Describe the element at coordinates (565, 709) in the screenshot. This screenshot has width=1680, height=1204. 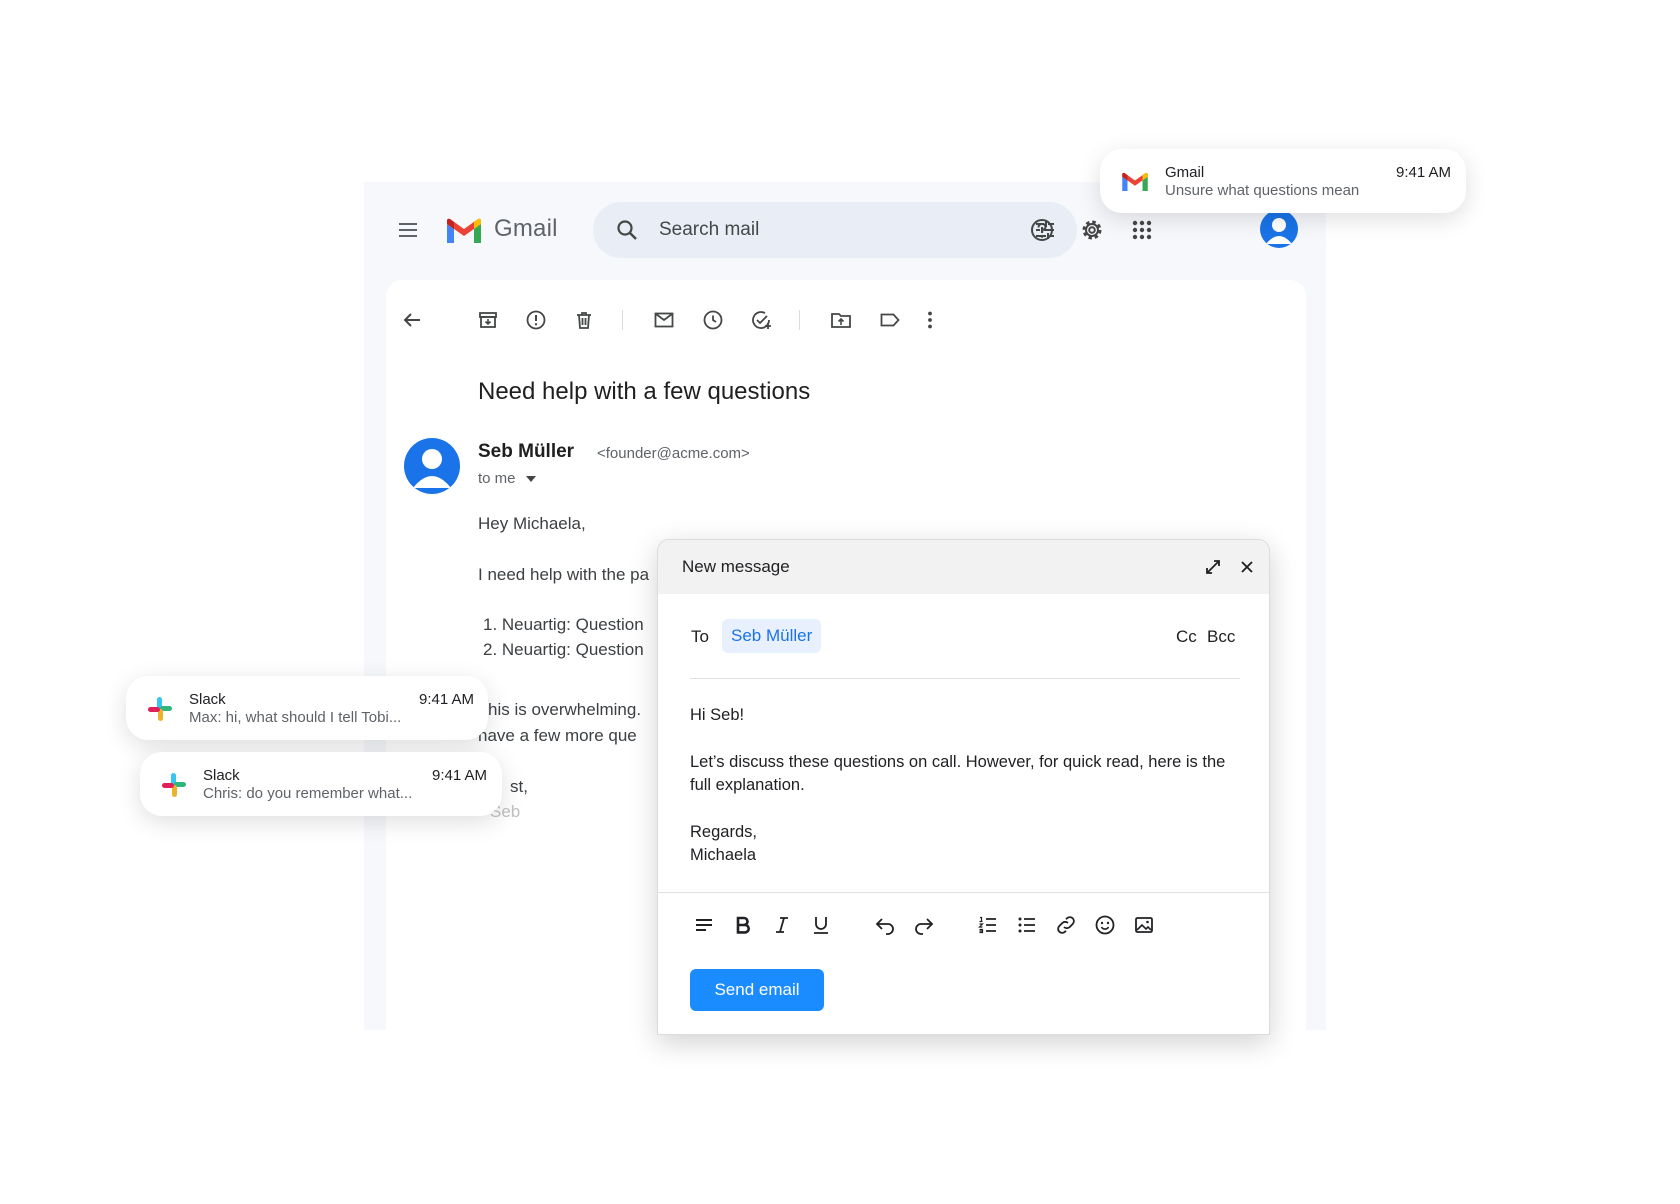
I see `email-body-line: his is overwhelming.` at that location.